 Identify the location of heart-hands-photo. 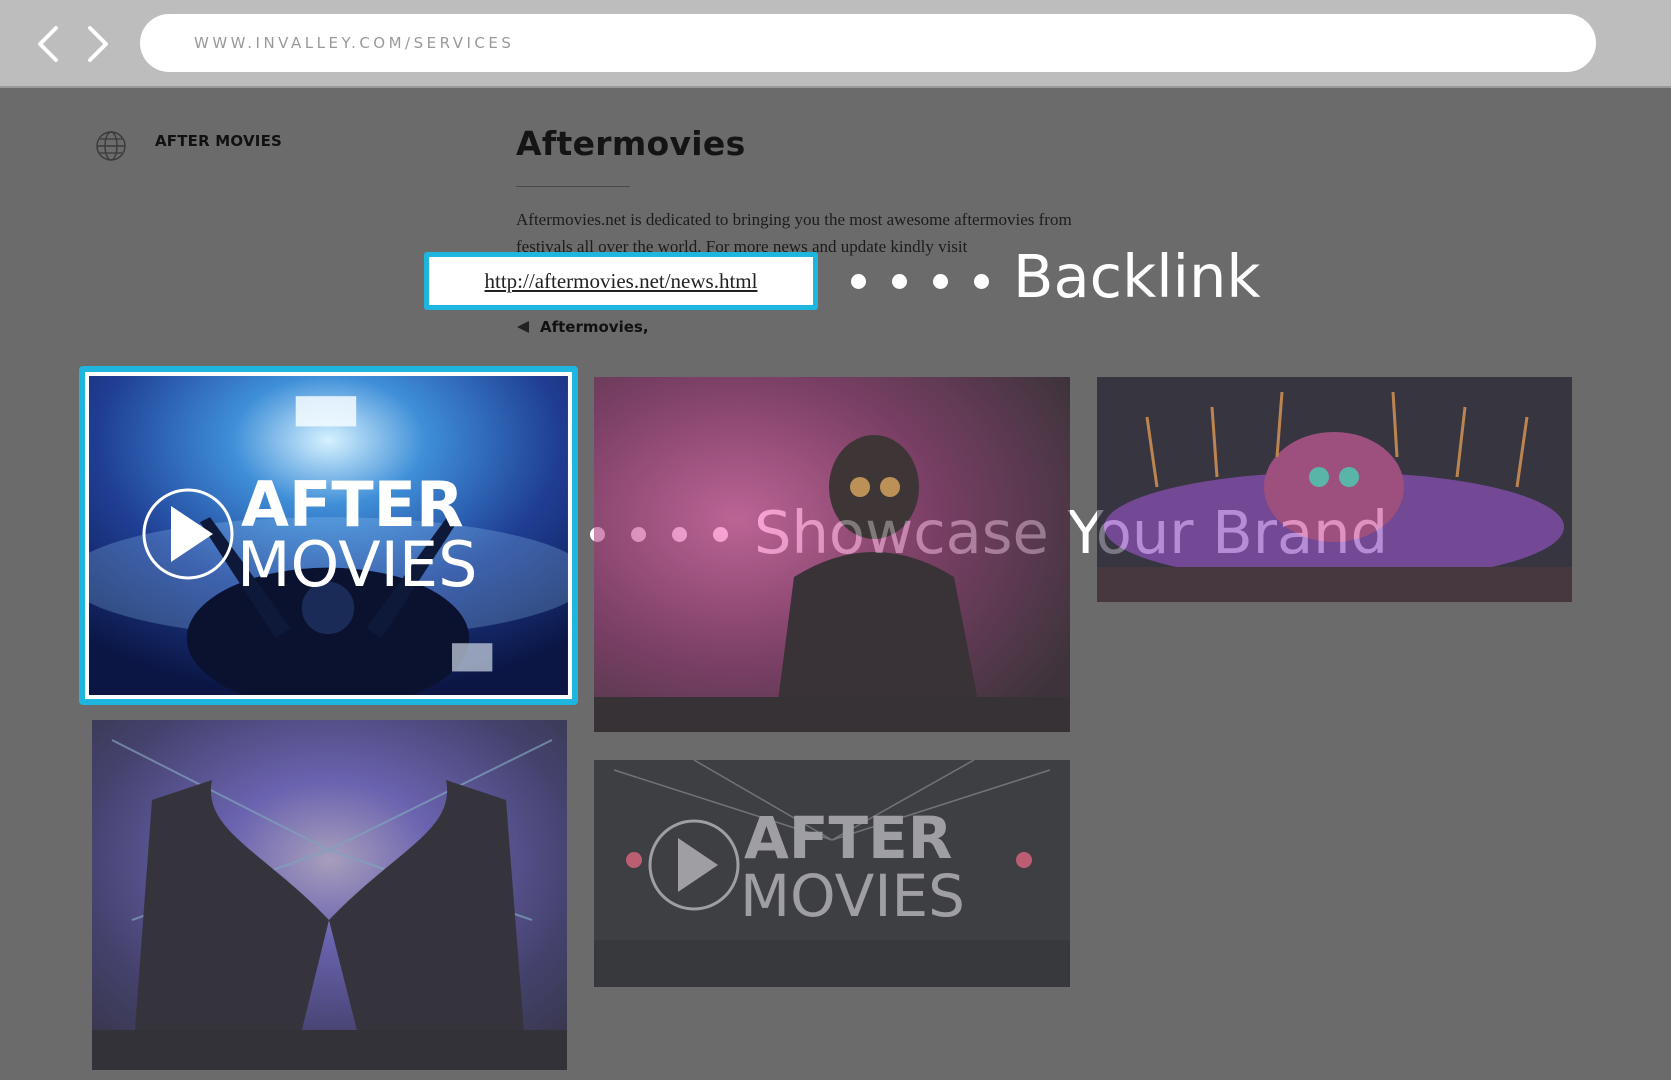
(329, 895).